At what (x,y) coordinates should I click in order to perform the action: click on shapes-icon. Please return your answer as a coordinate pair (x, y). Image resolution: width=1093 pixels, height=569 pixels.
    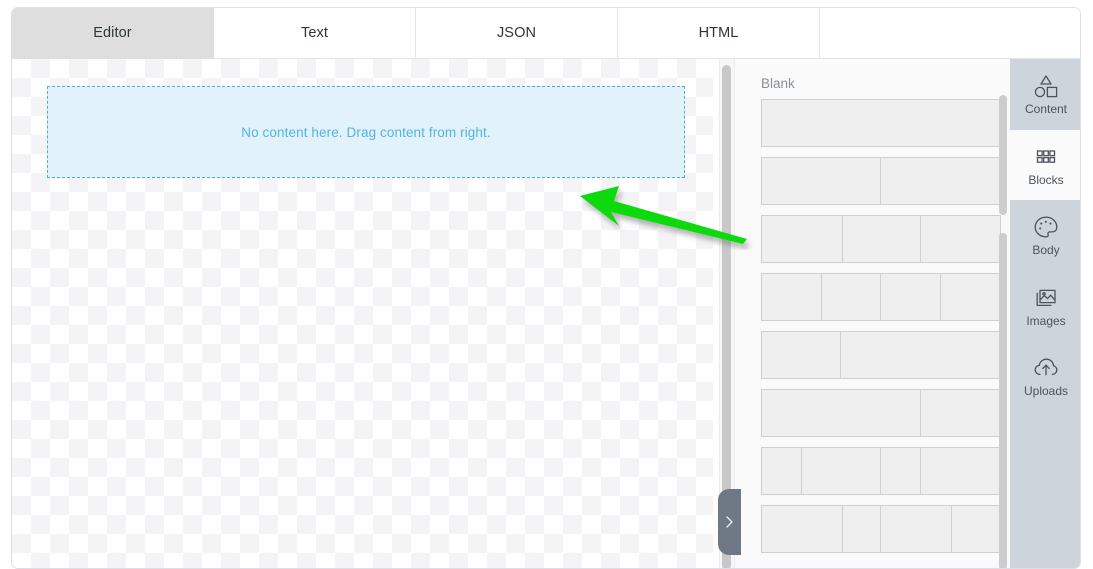
    Looking at the image, I should click on (1046, 86).